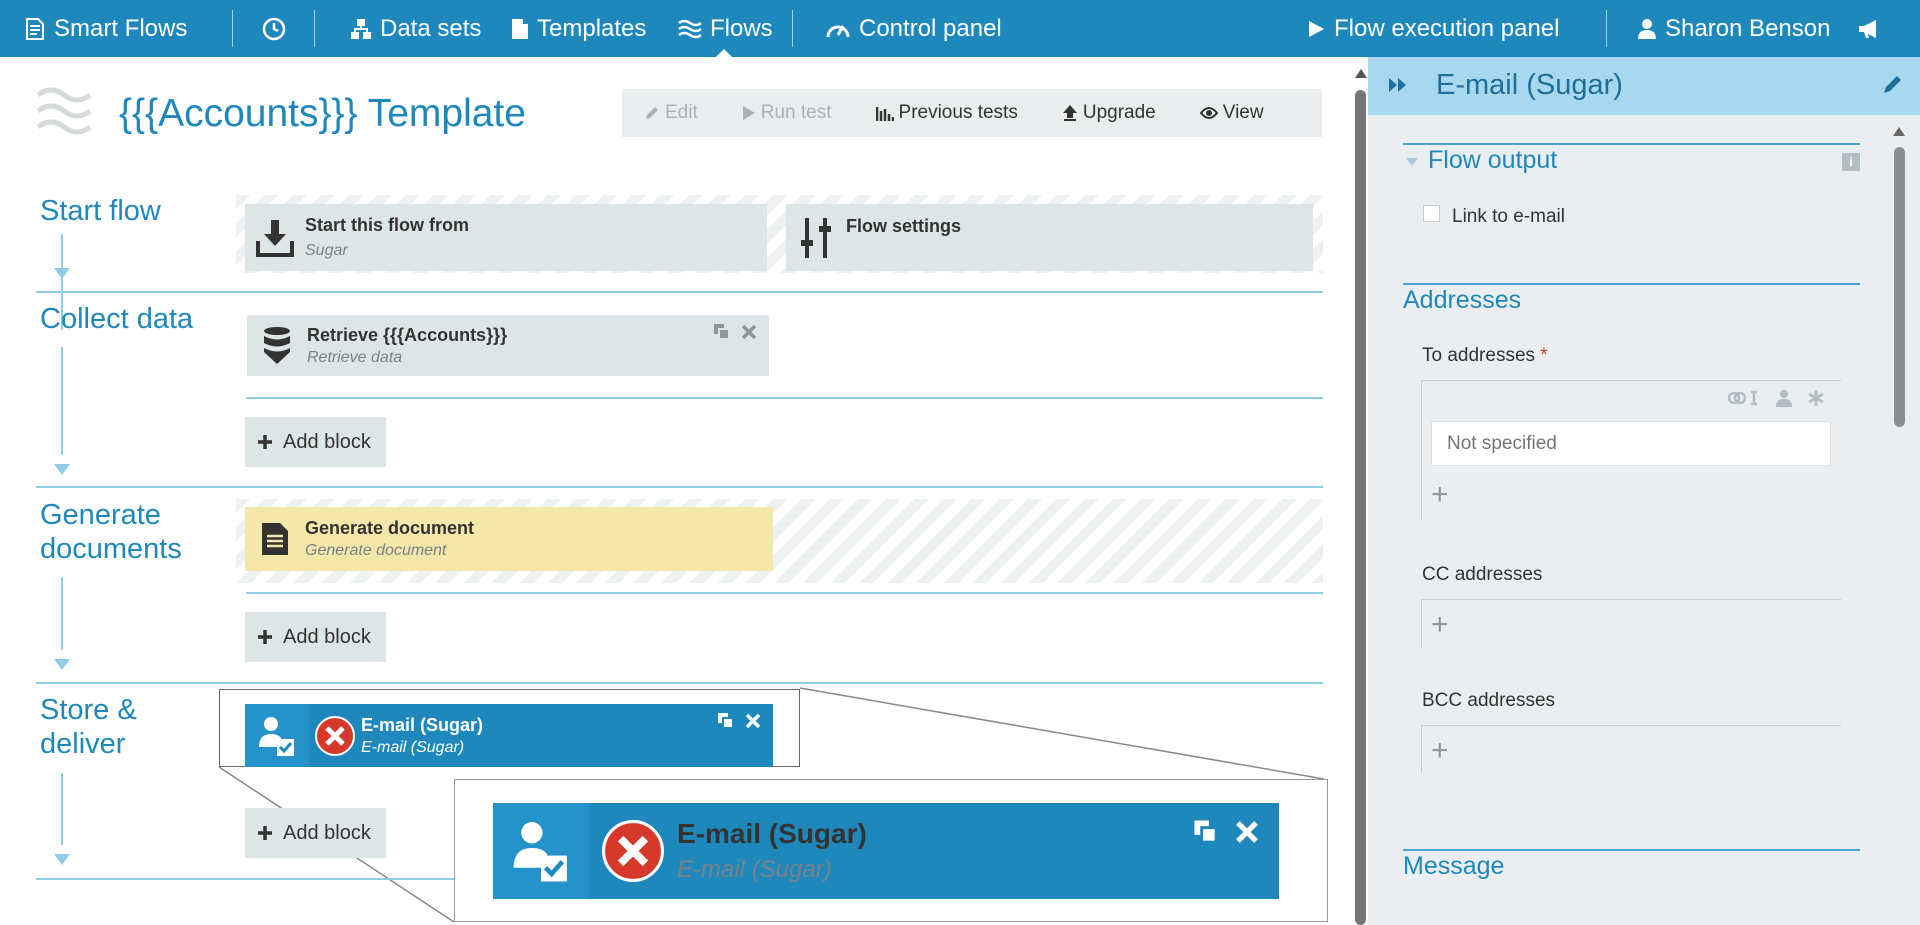 Image resolution: width=1920 pixels, height=925 pixels. I want to click on nav-templates-label: Templates, so click(592, 28).